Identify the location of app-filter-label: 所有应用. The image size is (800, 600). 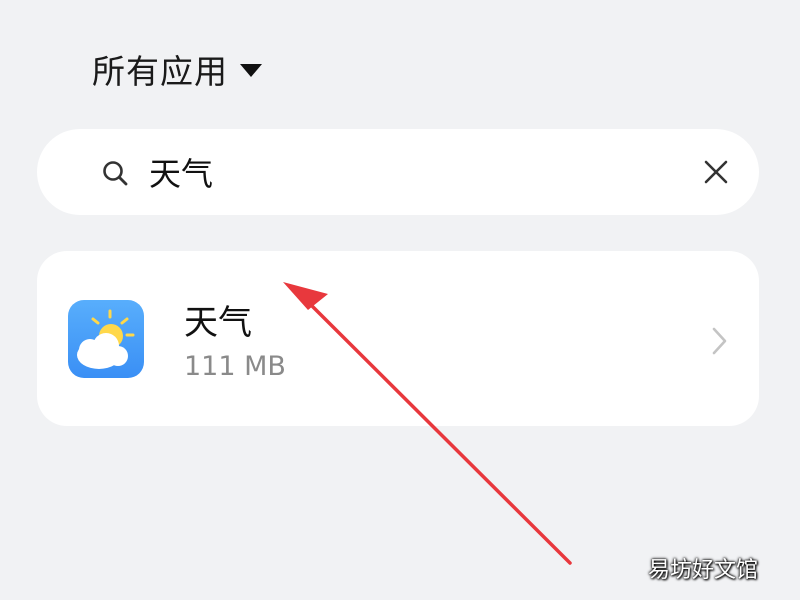
(160, 71).